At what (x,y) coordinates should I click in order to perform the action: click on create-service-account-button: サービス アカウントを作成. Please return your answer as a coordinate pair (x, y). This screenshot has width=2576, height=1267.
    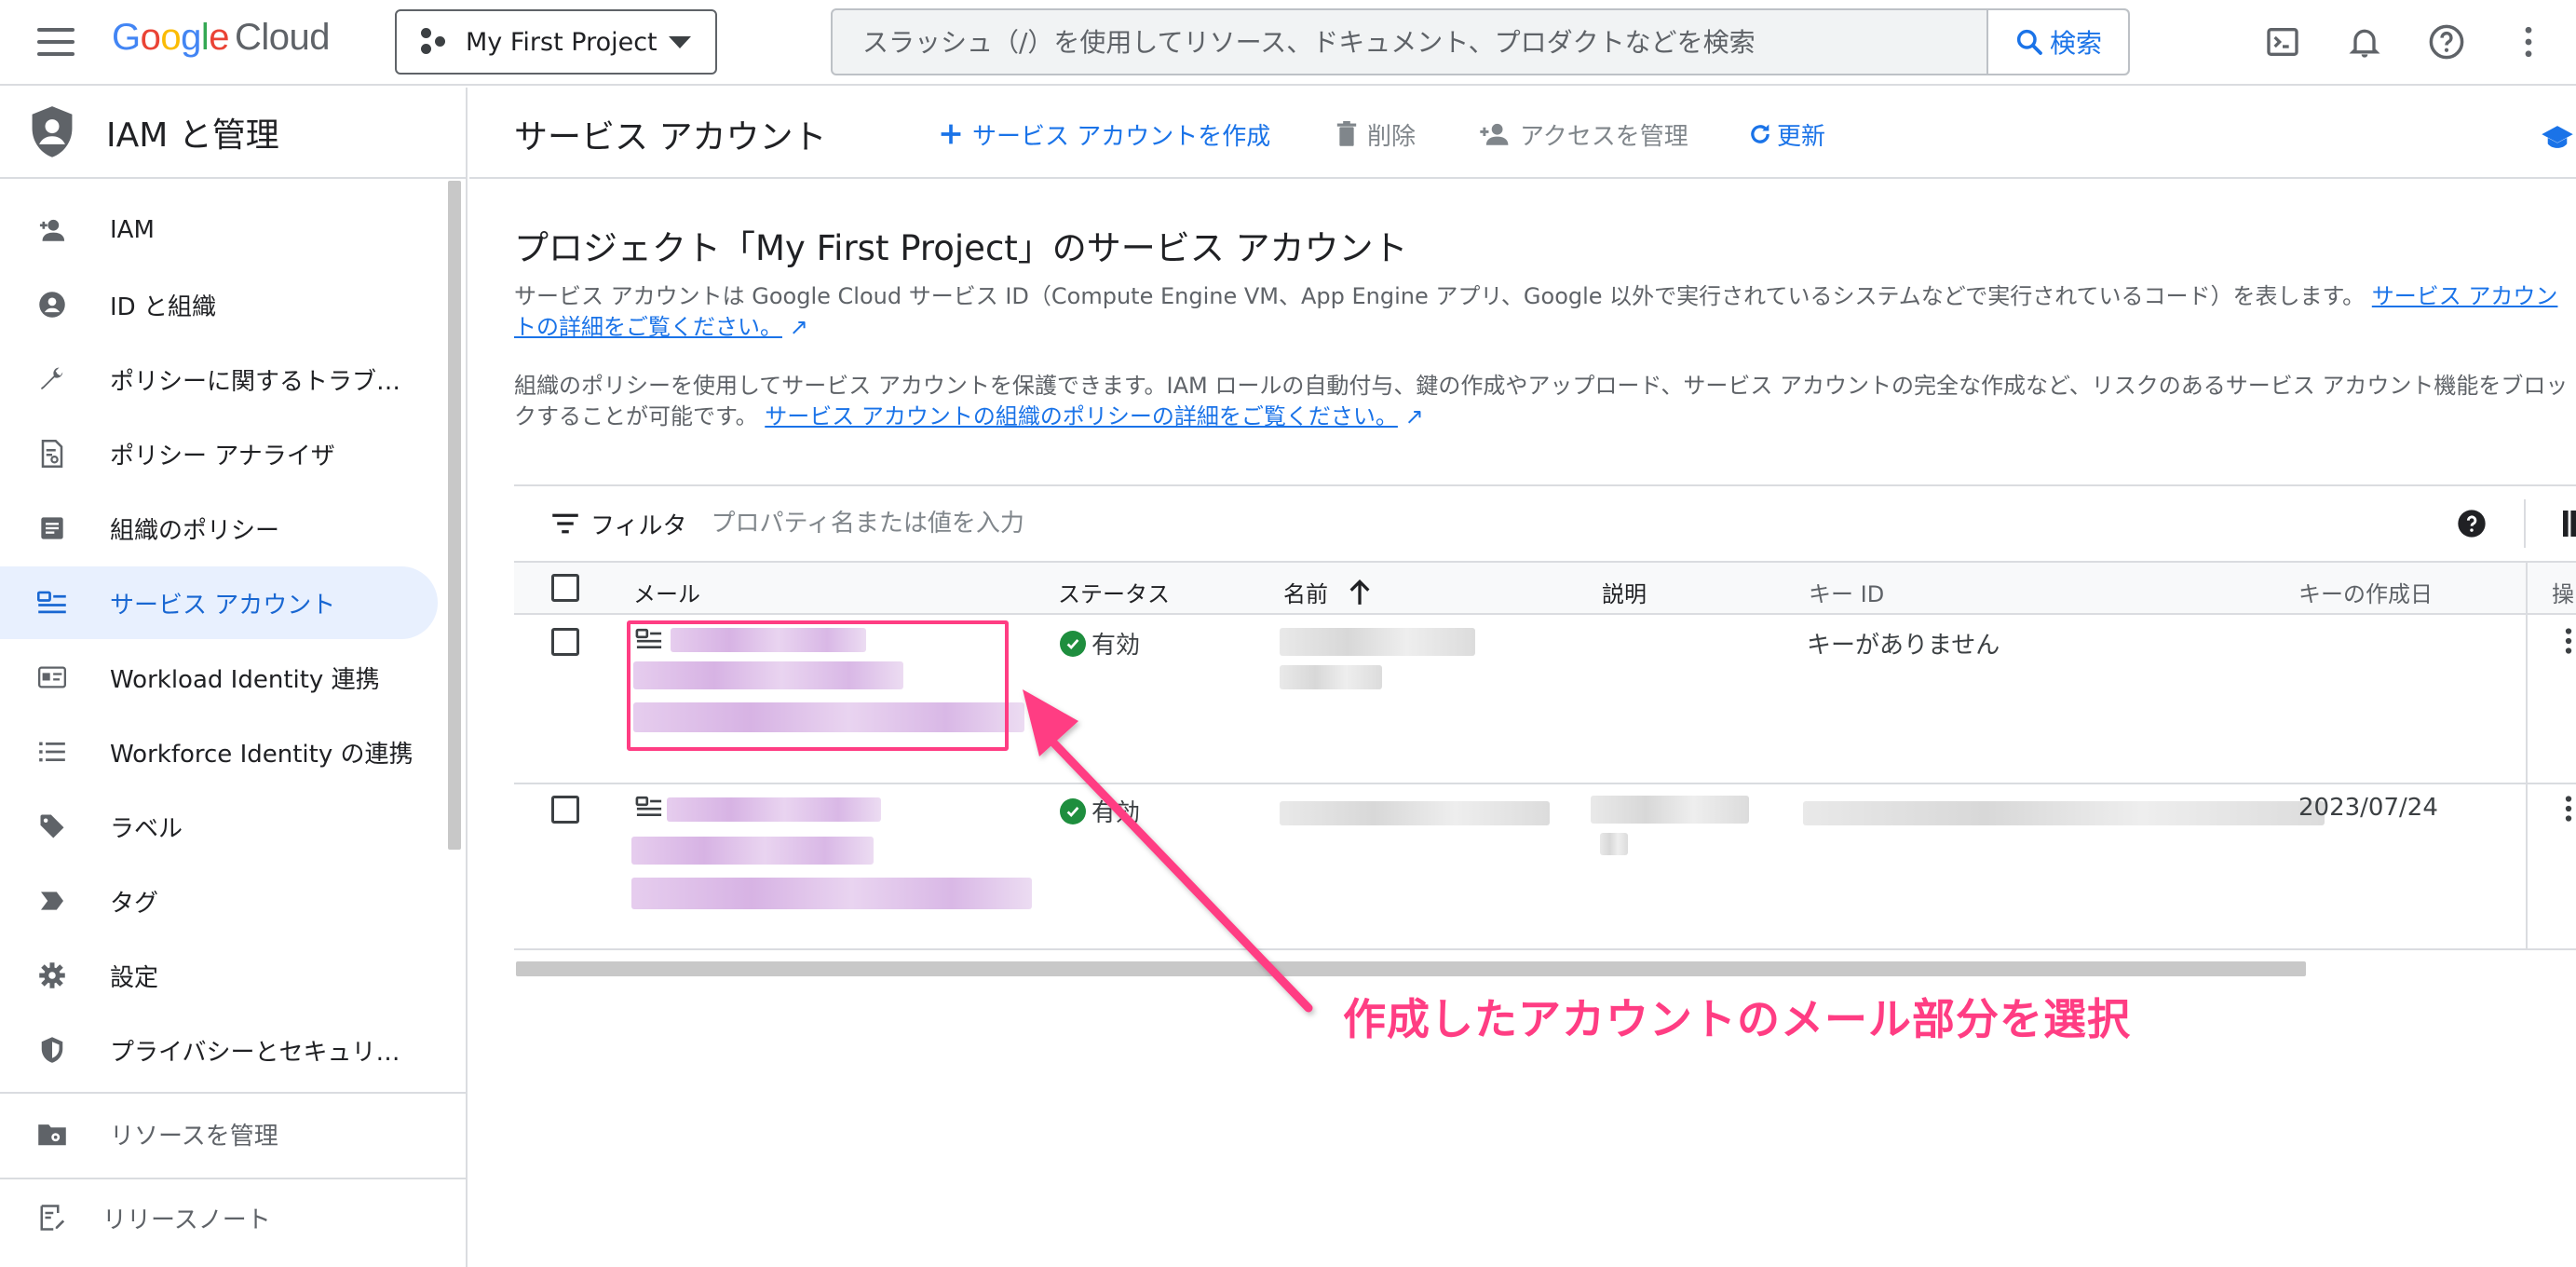
    Looking at the image, I should click on (1104, 134).